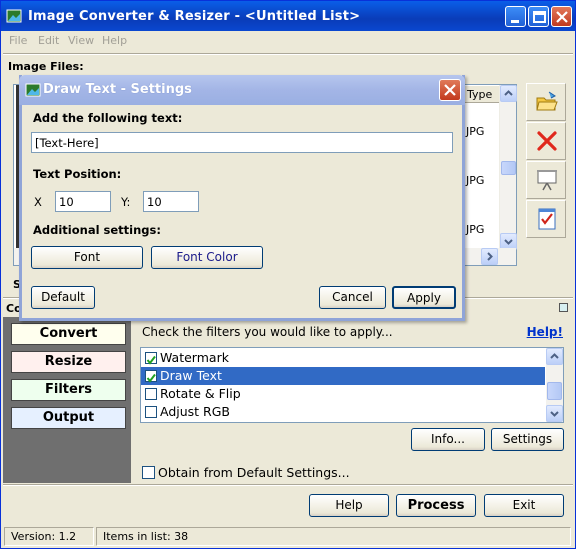 Image resolution: width=576 pixels, height=549 pixels. I want to click on checklist-icon, so click(547, 219).